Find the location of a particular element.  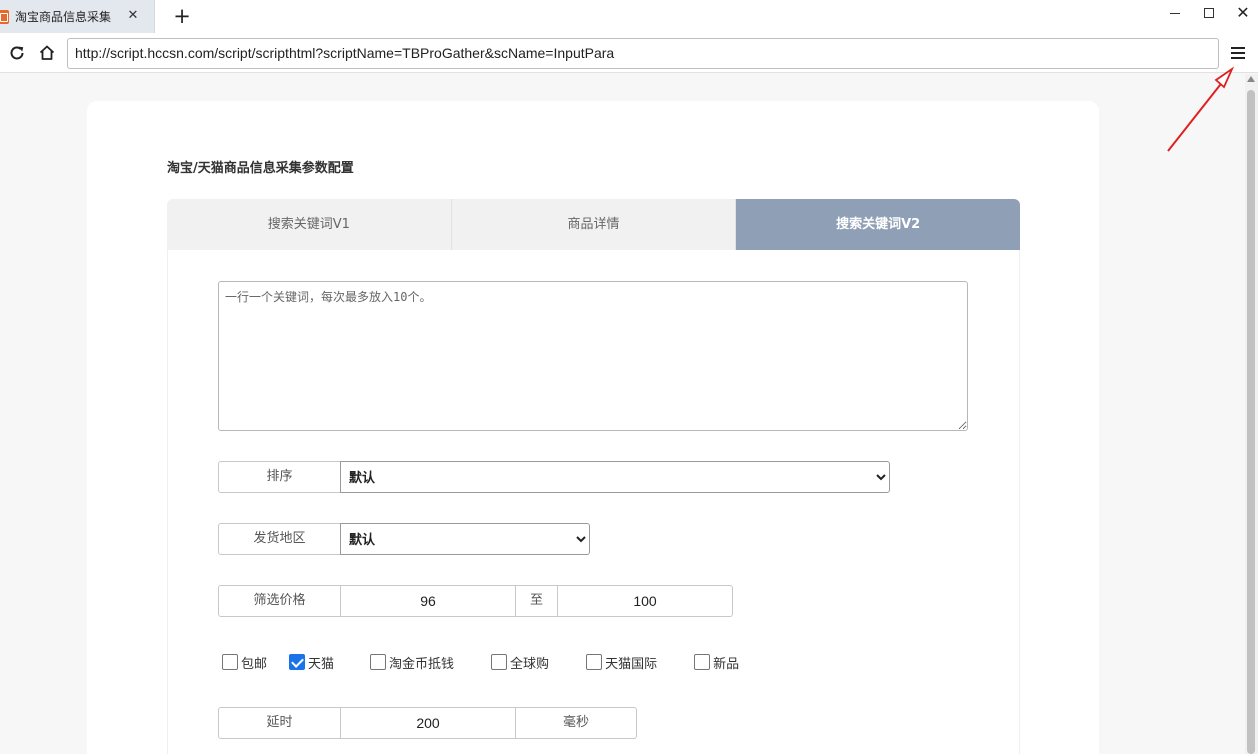

tab-search-keyword-v2: 搜索关键词V2 is located at coordinates (878, 224).